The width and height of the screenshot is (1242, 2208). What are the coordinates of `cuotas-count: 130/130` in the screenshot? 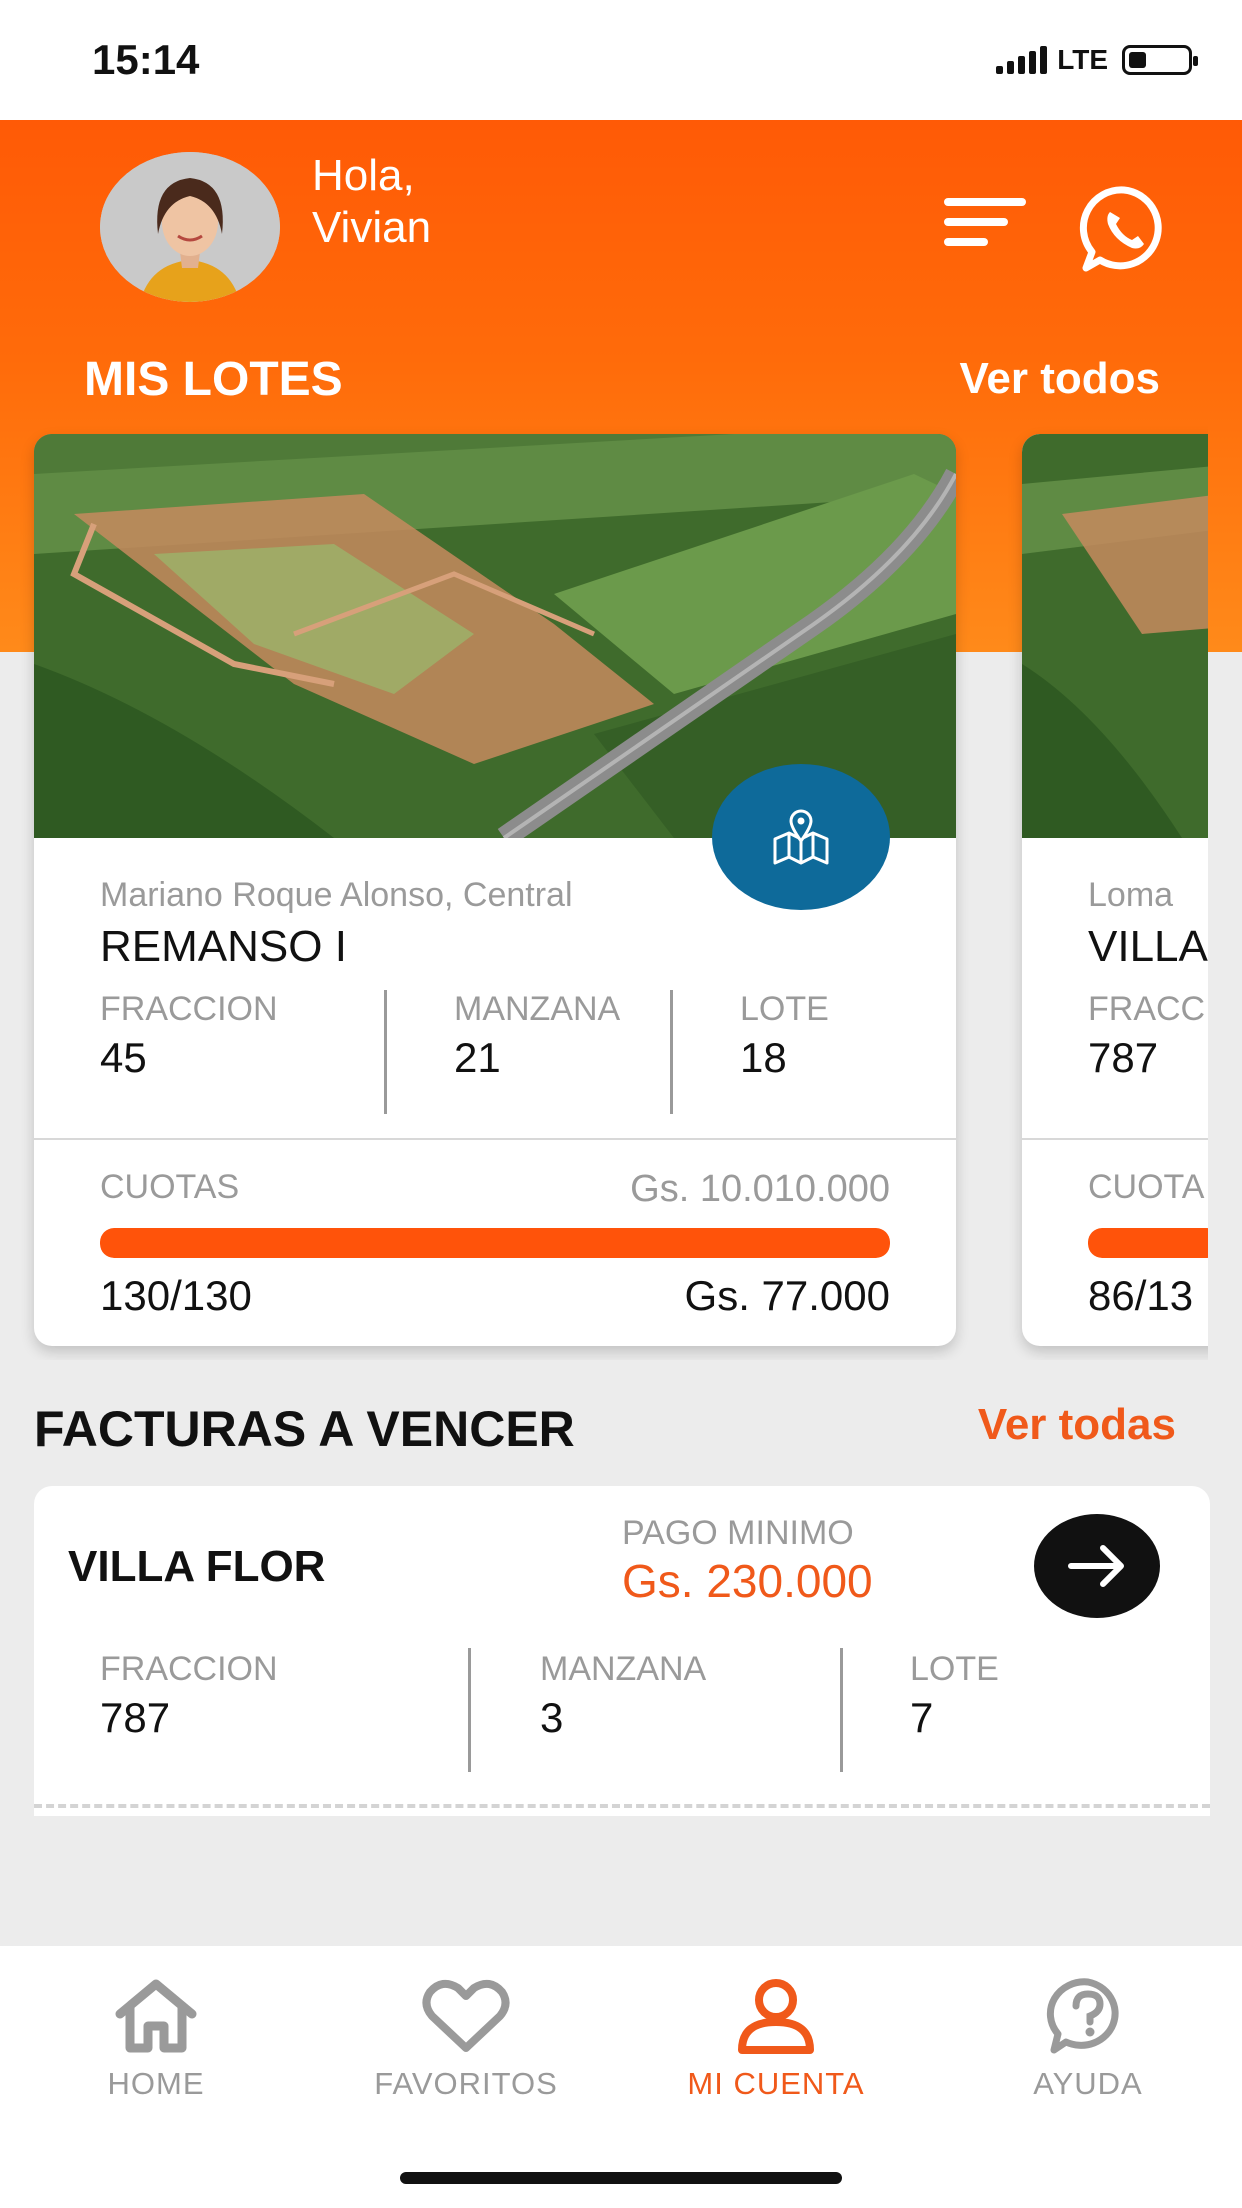 It's located at (176, 1295).